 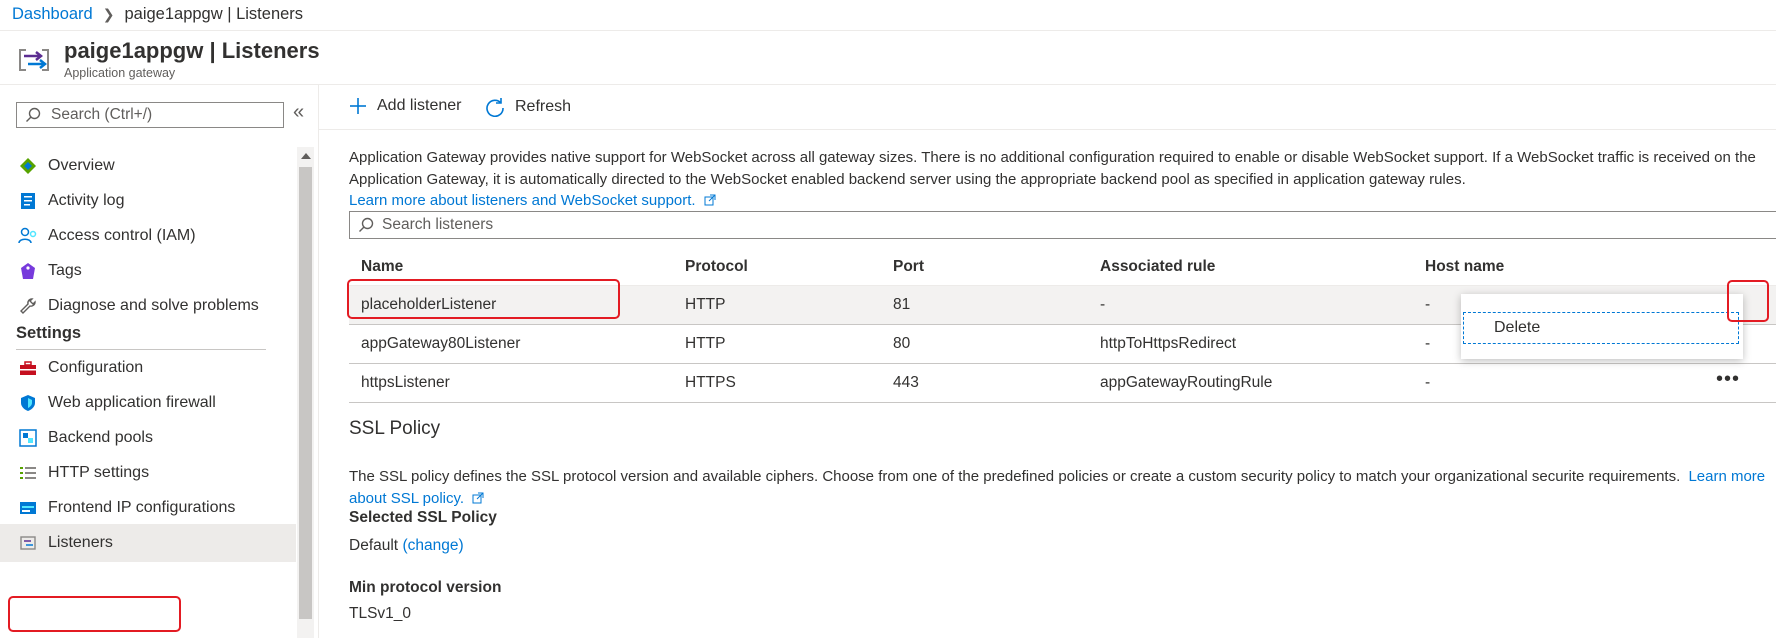 I want to click on sidebar-item-label: Backend pools, so click(x=100, y=437).